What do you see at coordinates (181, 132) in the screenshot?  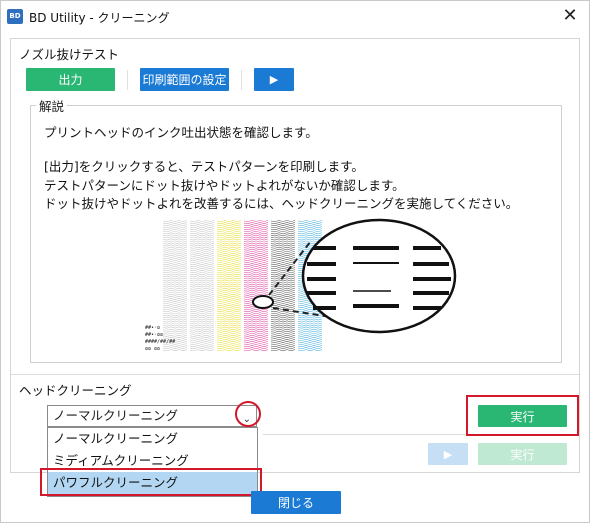 I see `explanation-line-1: プリントヘッドのインク吐出状態を確認します。` at bounding box center [181, 132].